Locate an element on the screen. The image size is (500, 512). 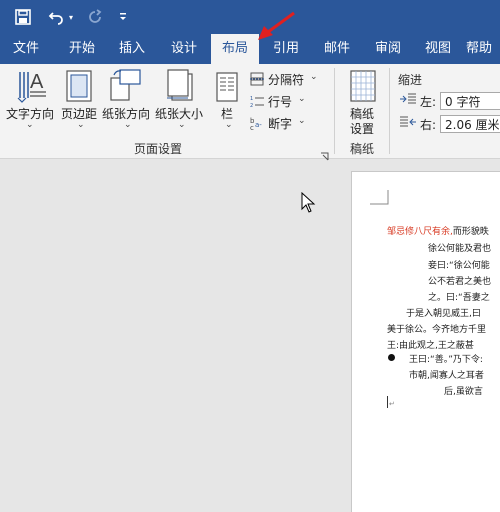
svg-text: A is located at coordinates (37, 82).